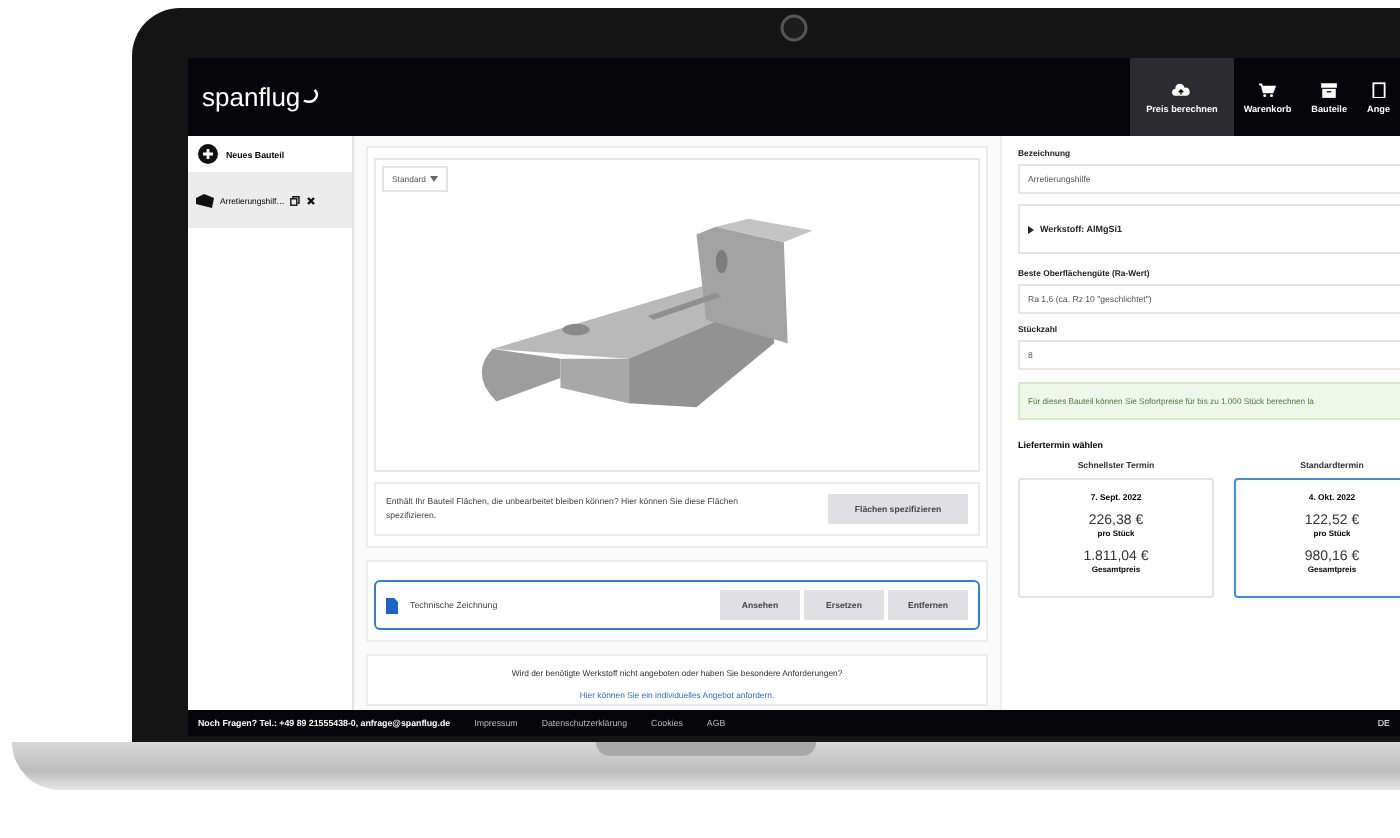  Describe the element at coordinates (205, 200) in the screenshot. I see `part-icon` at that location.